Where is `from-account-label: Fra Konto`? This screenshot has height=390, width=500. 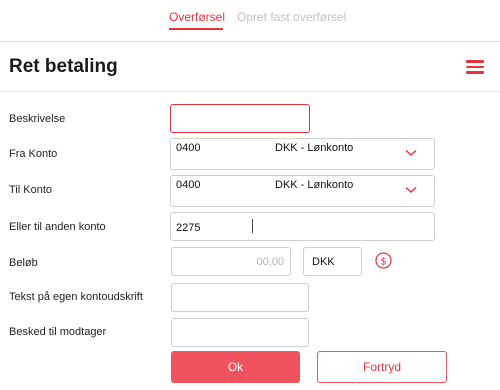
from-account-label: Fra Konto is located at coordinates (33, 154).